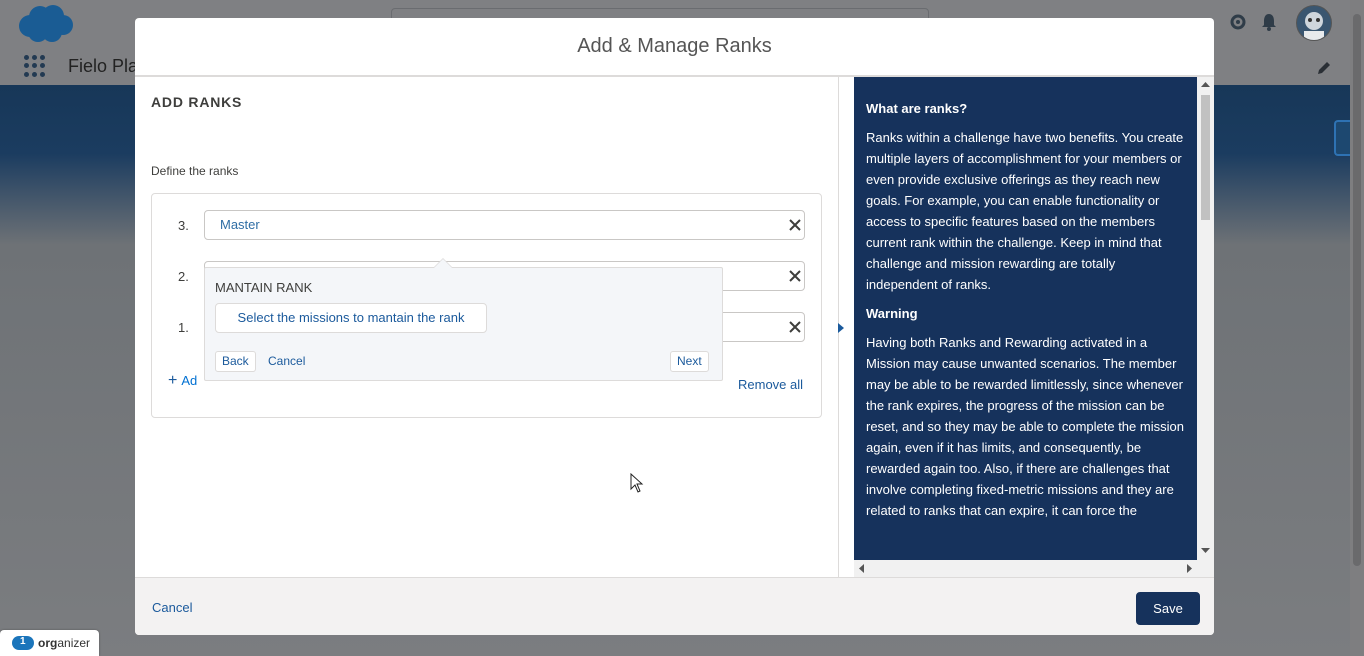  I want to click on rank-name-input: Master, so click(504, 225).